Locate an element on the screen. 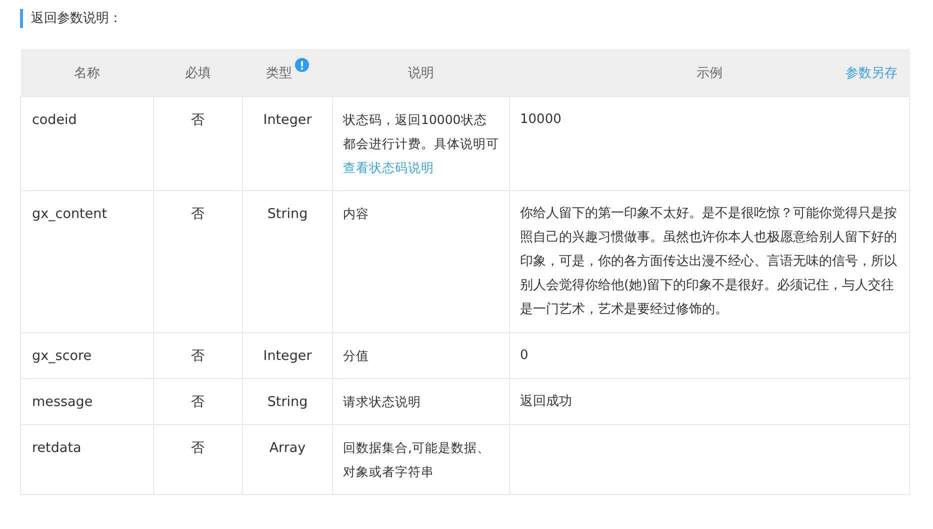 This screenshot has height=529, width=933. param-description: 内容 is located at coordinates (356, 214).